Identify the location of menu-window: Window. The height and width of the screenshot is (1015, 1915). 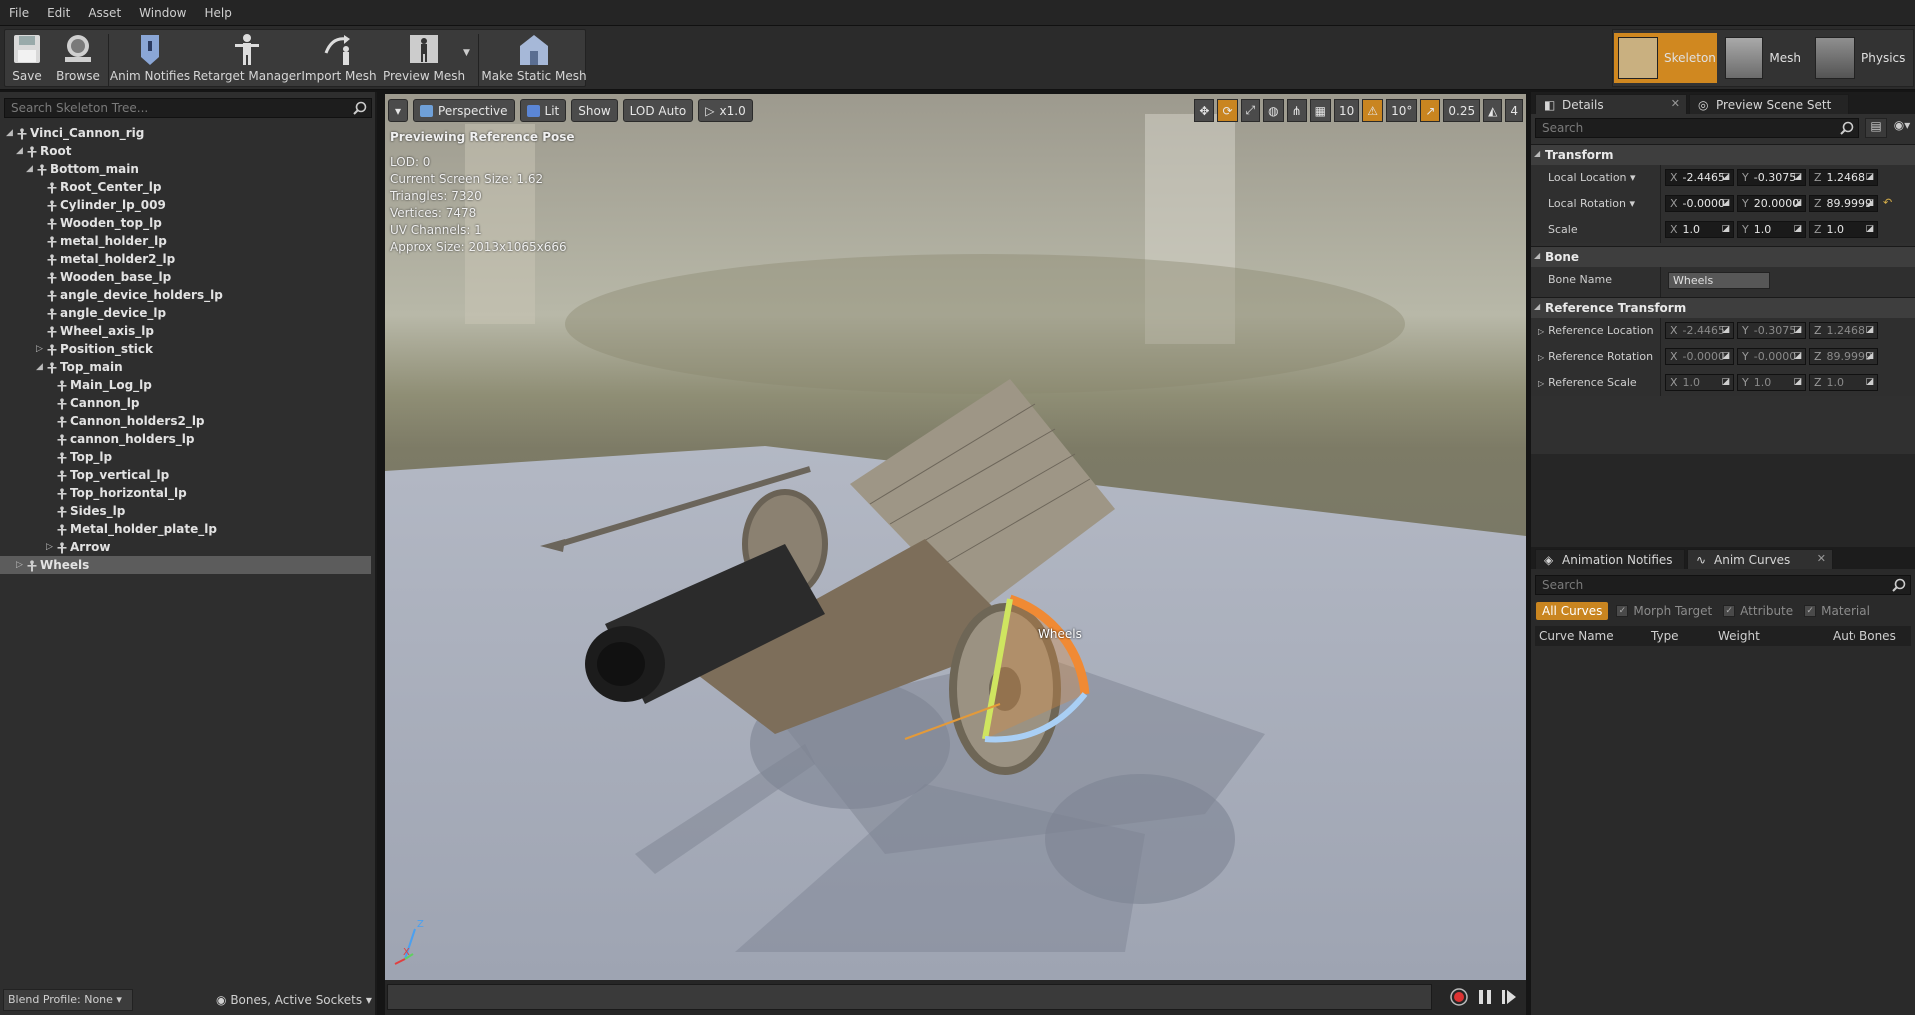
(162, 13).